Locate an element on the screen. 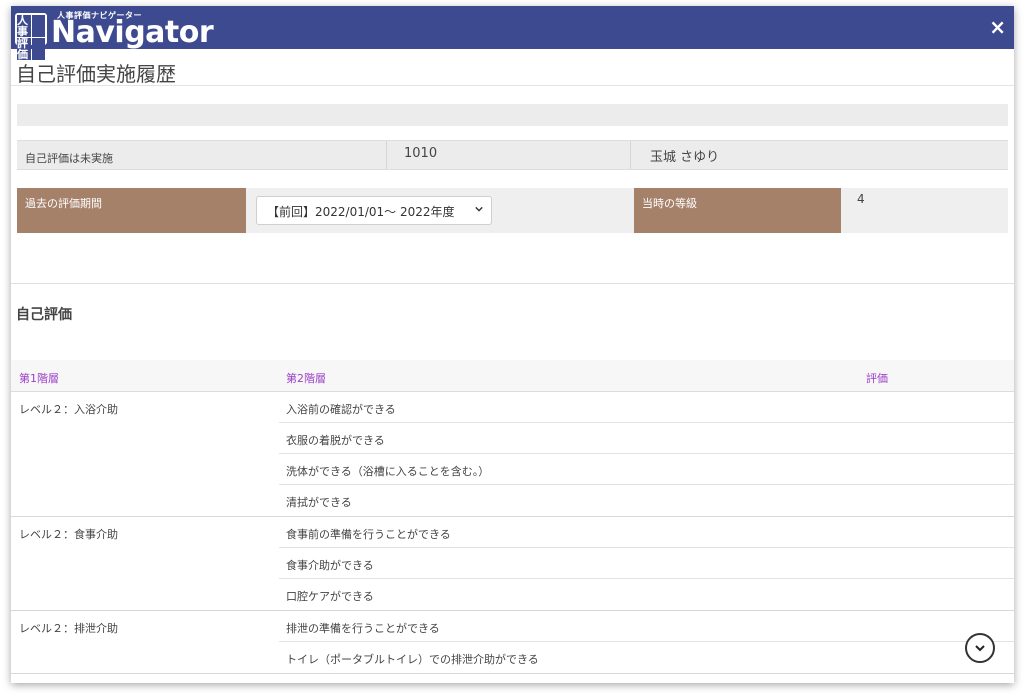 The image size is (1024, 694). period-select-value: 【前回】2022/01/01～ 2022年度 is located at coordinates (361, 212).